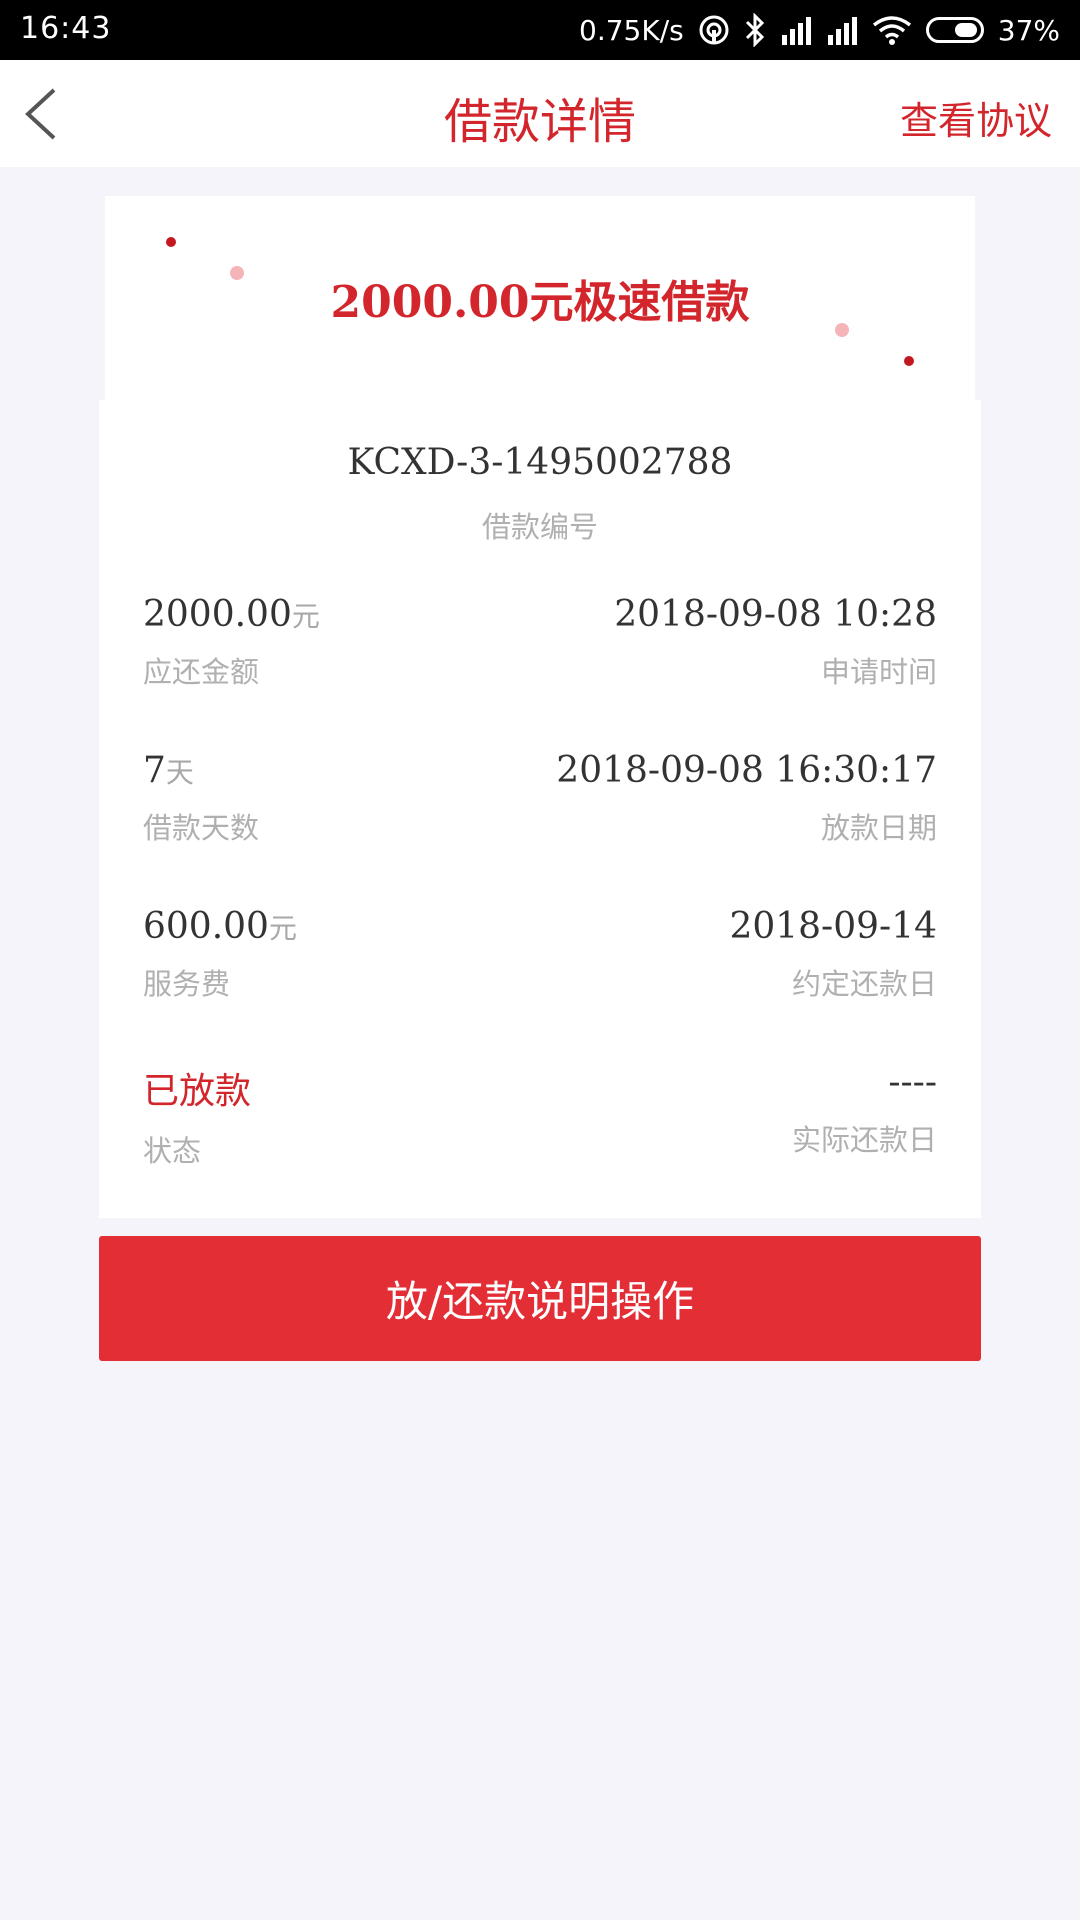 This screenshot has height=1920, width=1080. Describe the element at coordinates (1028, 30) in the screenshot. I see `battery-percent: 37%` at that location.